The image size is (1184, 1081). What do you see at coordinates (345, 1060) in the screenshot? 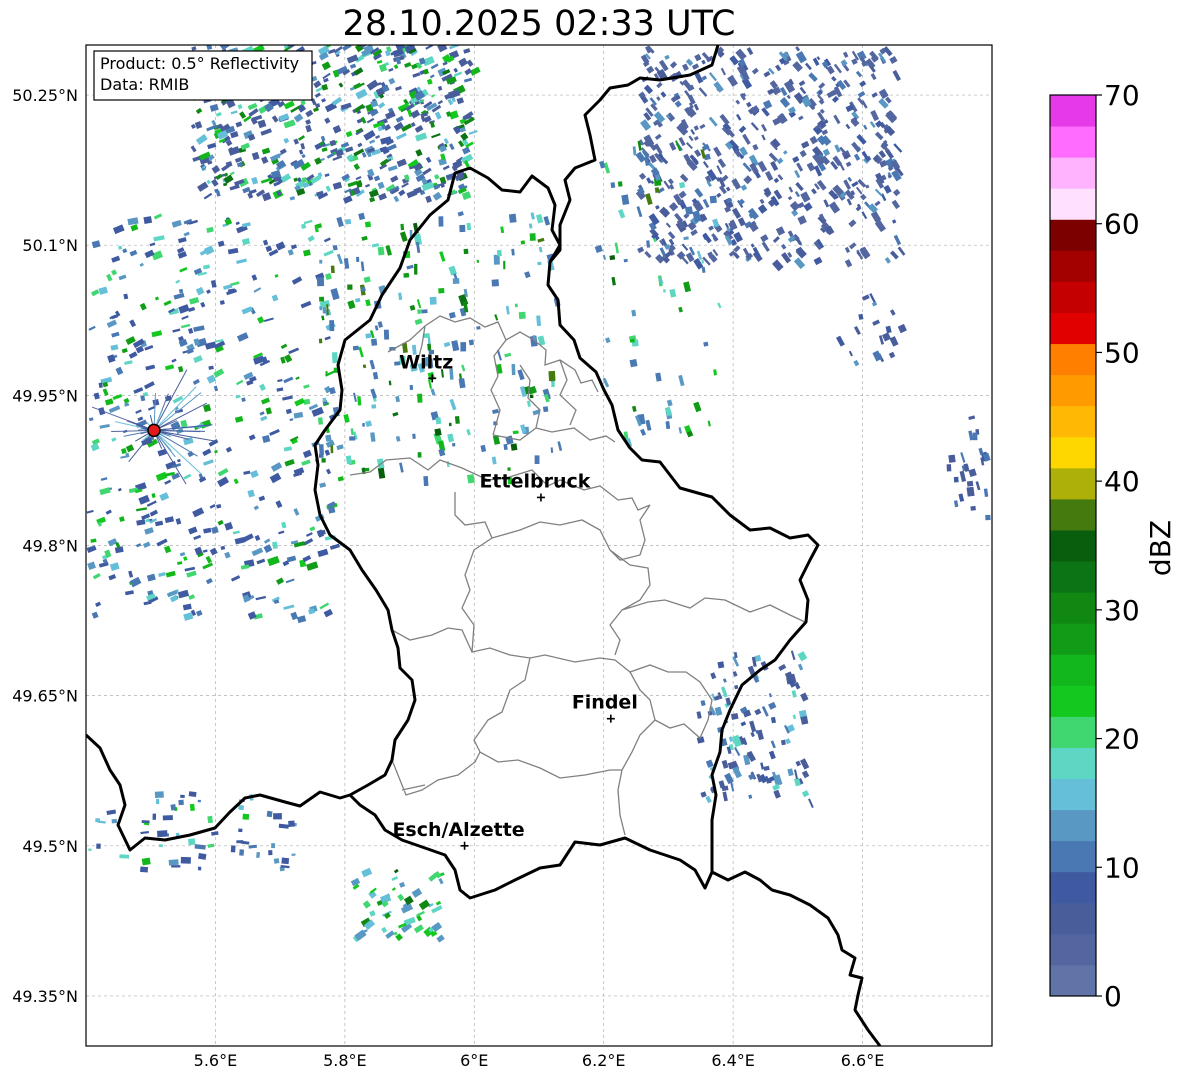
I see `lon-tick-label: 5.8°E` at bounding box center [345, 1060].